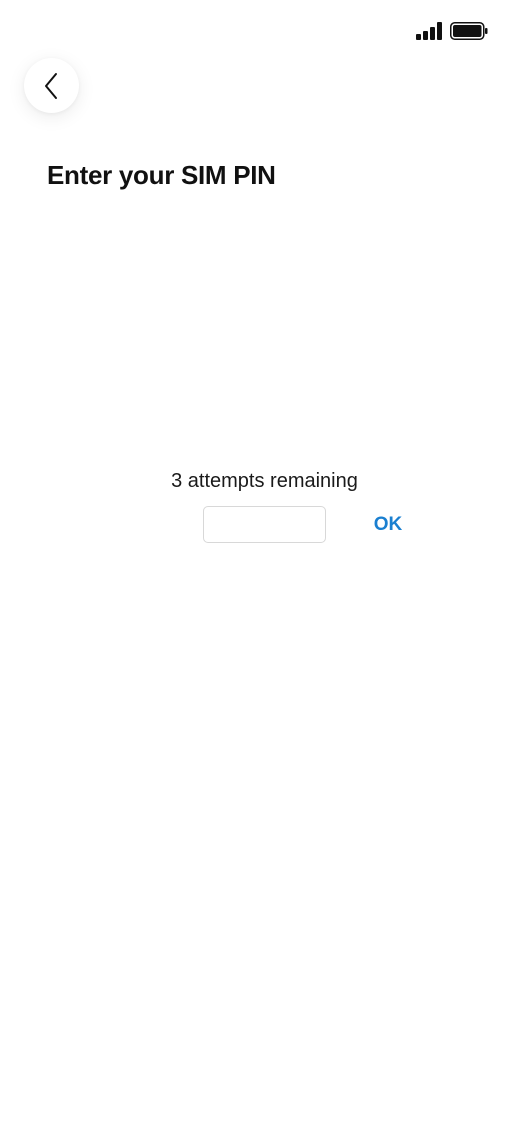 This screenshot has width=529, height=1144. Describe the element at coordinates (264, 30) in the screenshot. I see `status-bar` at that location.